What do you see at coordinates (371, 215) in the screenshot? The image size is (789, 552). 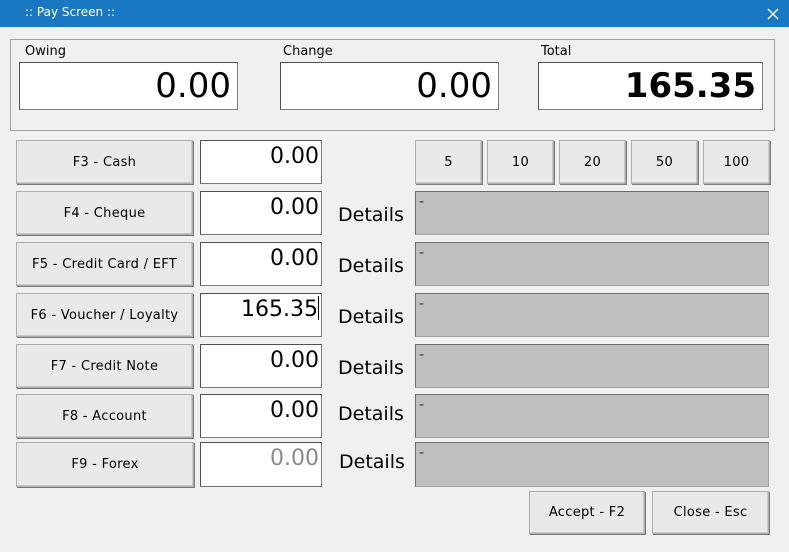 I see `cheque-details-label: Details` at bounding box center [371, 215].